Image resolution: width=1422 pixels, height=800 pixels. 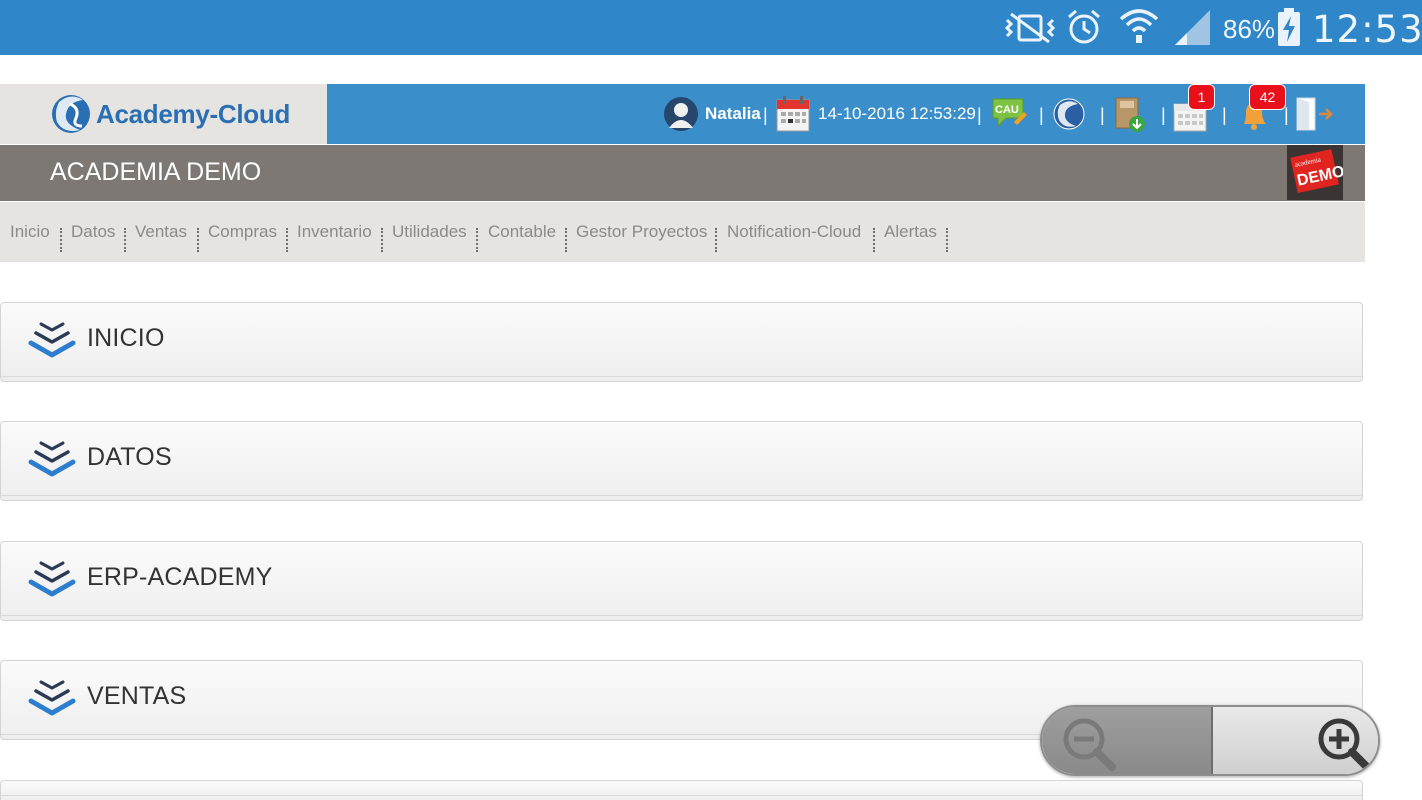 What do you see at coordinates (1201, 97) in the screenshot?
I see `calendar-badge: 1` at bounding box center [1201, 97].